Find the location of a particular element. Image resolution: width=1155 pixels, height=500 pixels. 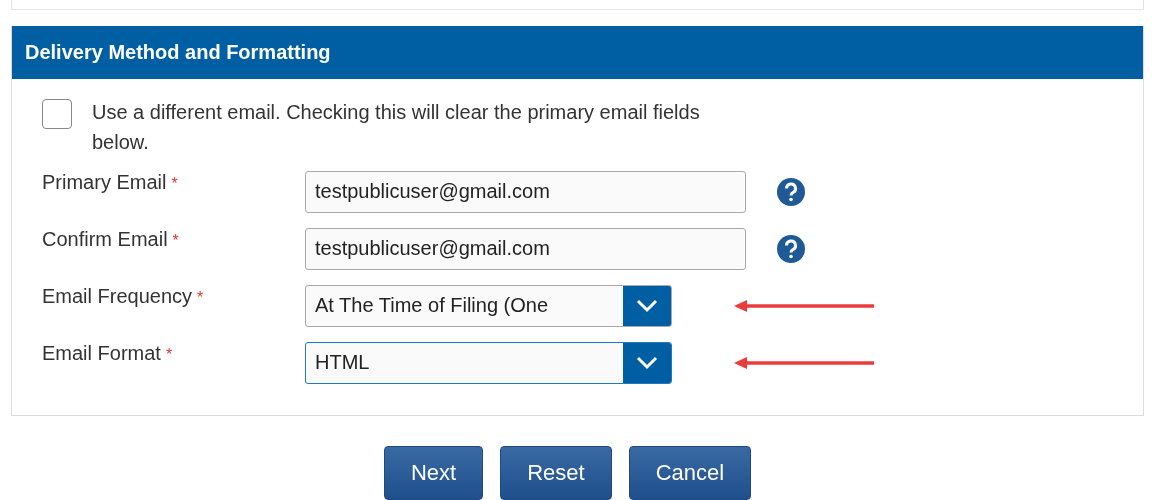

form-button: Next is located at coordinates (433, 473).